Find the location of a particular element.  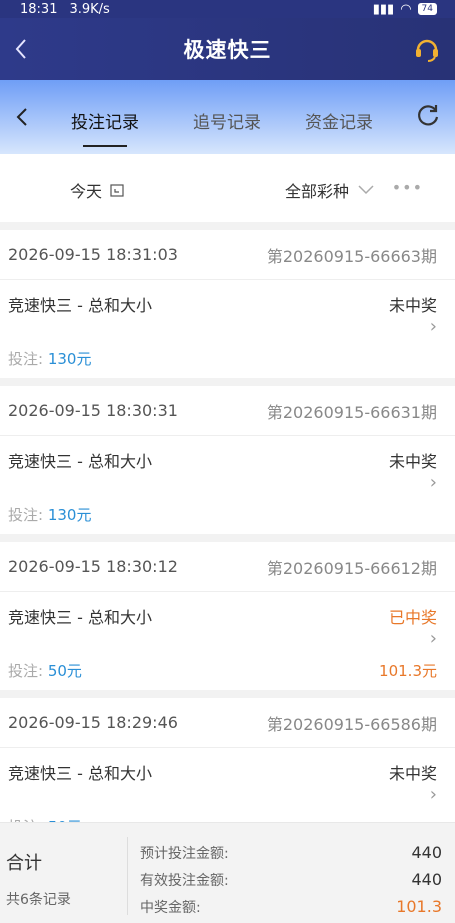

record-status: 已中奖 is located at coordinates (412, 617).